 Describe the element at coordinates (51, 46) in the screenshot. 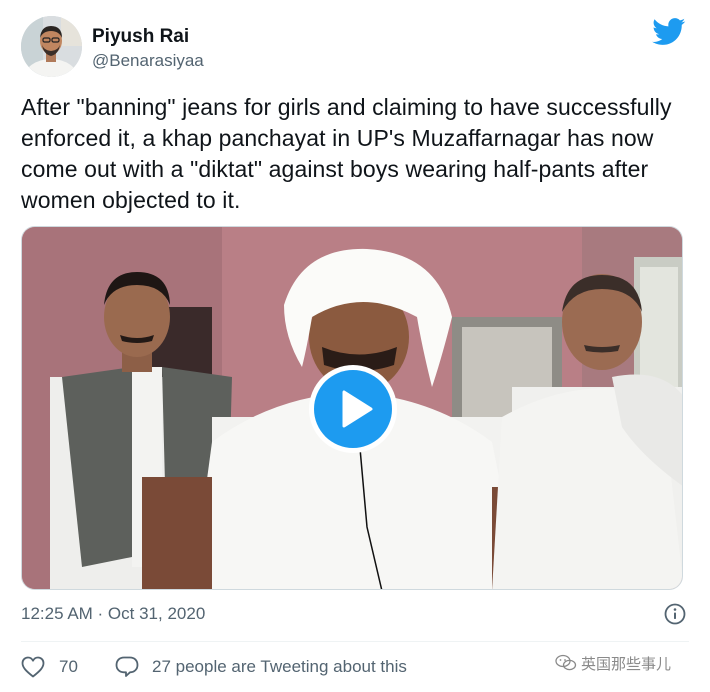

I see `avatar` at that location.